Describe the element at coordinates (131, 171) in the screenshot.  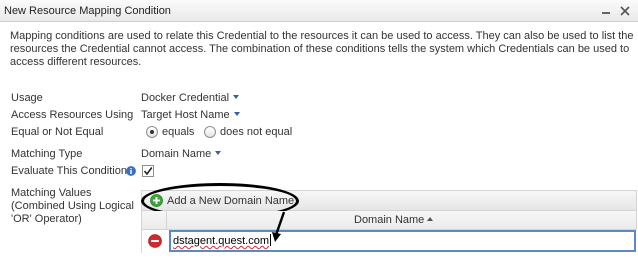
I see `info-icon` at that location.